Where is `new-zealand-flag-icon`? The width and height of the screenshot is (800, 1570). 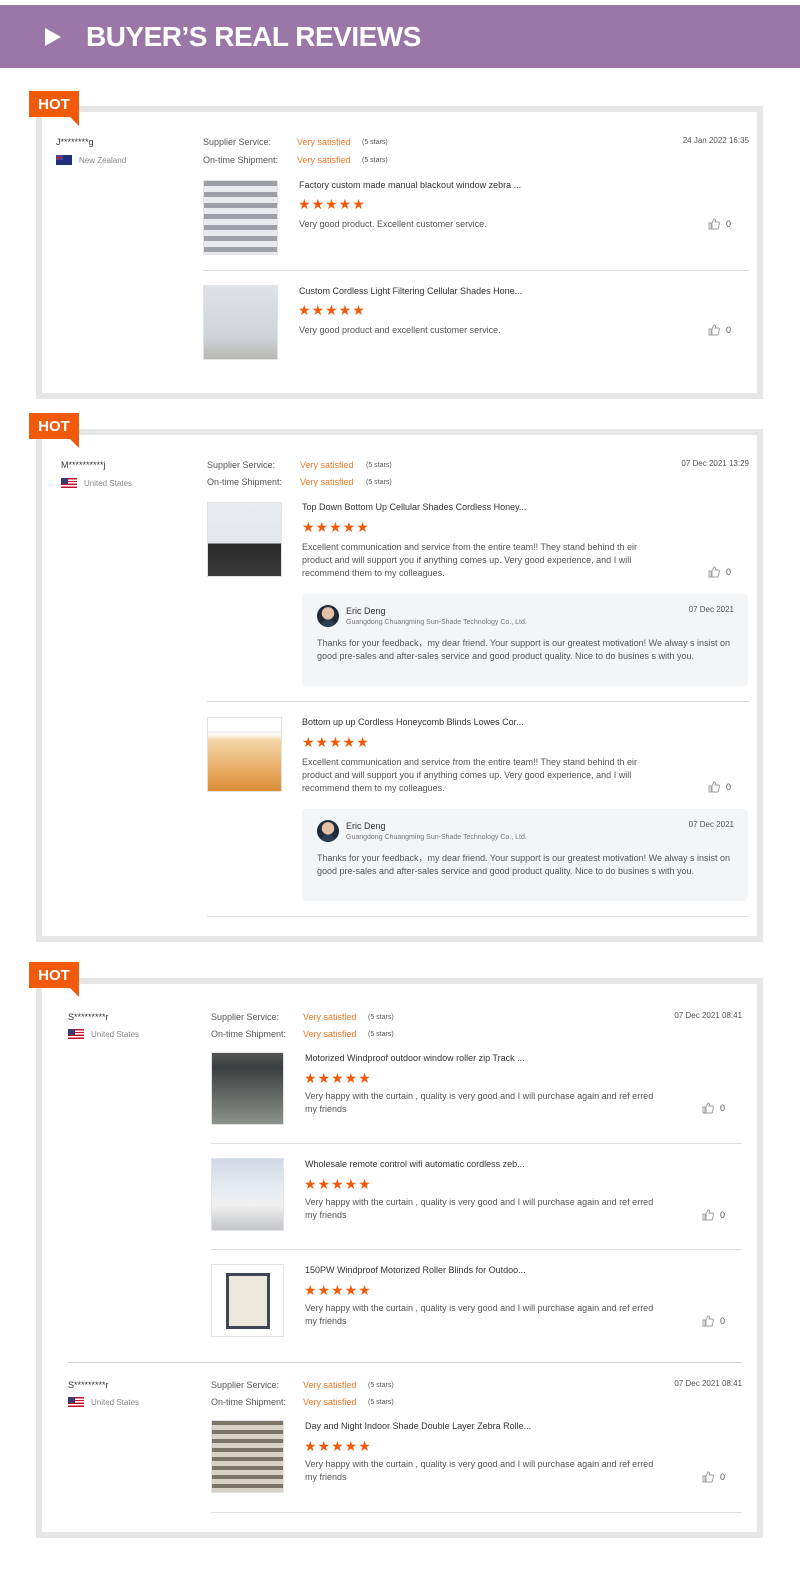
new-zealand-flag-icon is located at coordinates (64, 160).